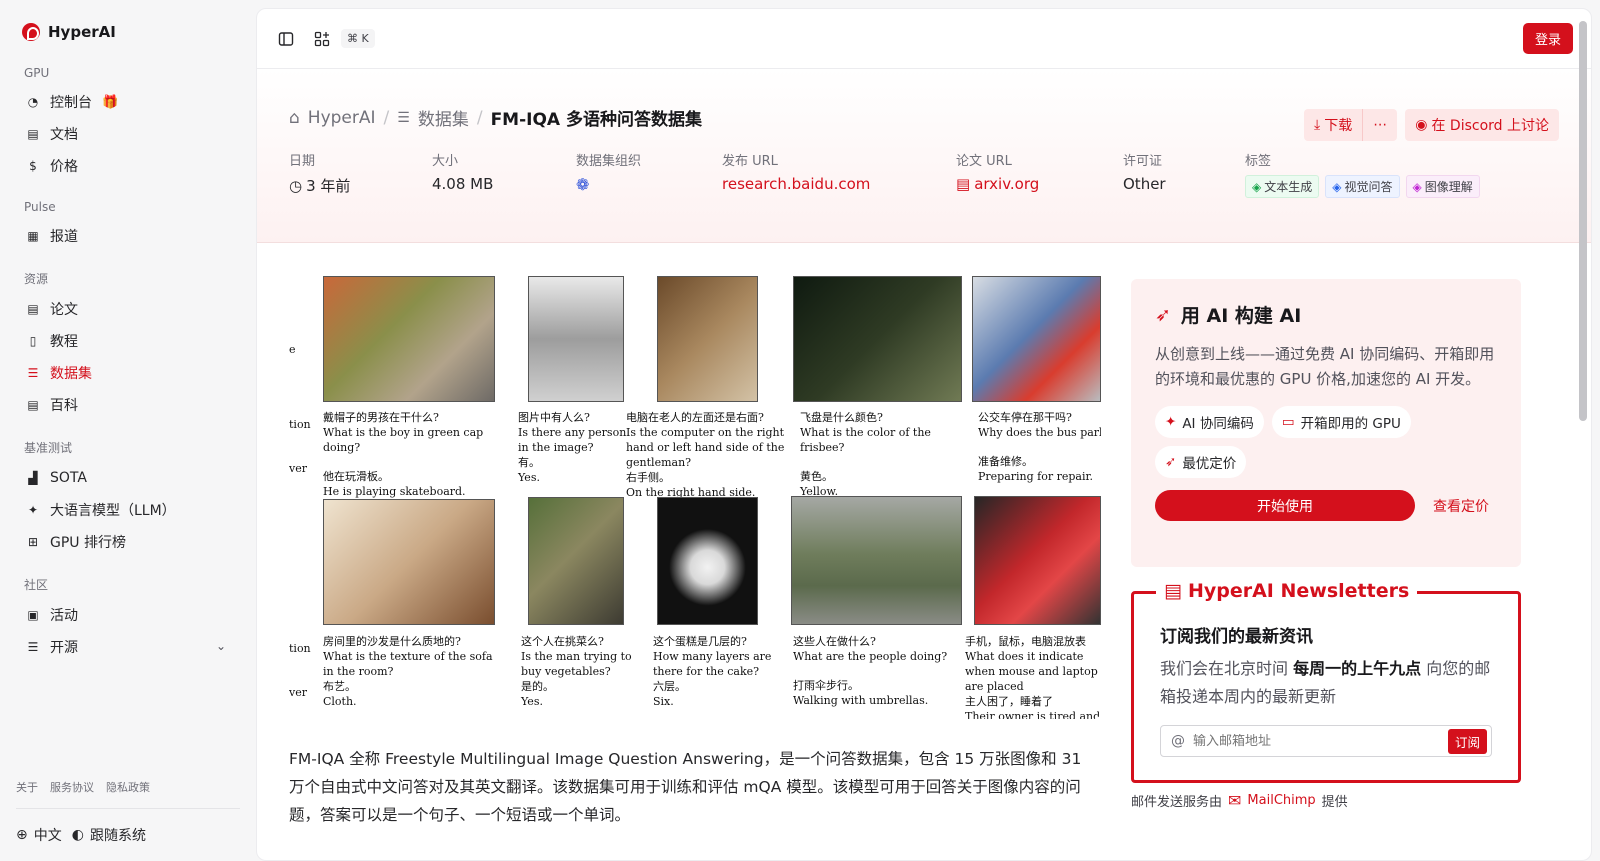  Describe the element at coordinates (40, 207) in the screenshot. I see `nav-group-pulse: Pulse` at that location.